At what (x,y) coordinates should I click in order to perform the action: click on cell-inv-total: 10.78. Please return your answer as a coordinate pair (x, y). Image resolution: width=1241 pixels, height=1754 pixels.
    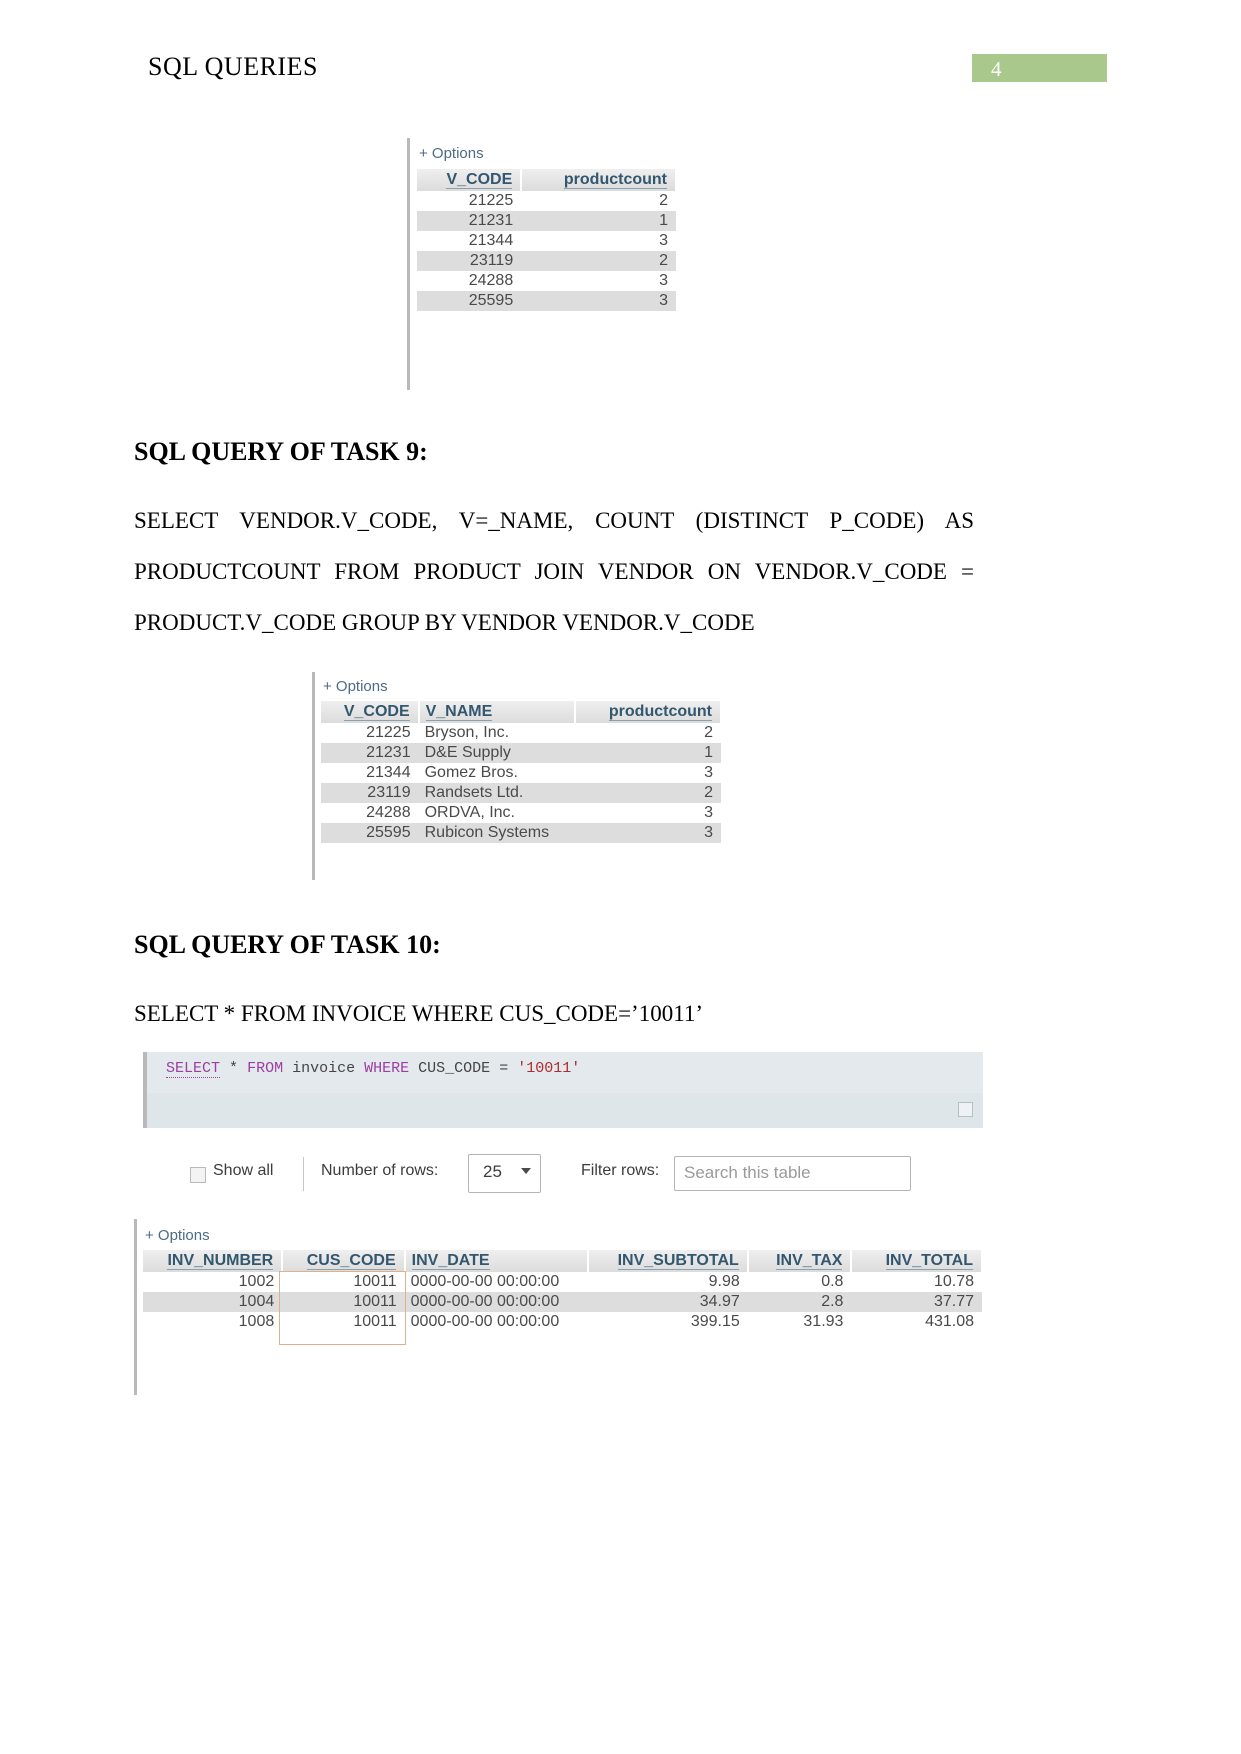
    Looking at the image, I should click on (916, 1282).